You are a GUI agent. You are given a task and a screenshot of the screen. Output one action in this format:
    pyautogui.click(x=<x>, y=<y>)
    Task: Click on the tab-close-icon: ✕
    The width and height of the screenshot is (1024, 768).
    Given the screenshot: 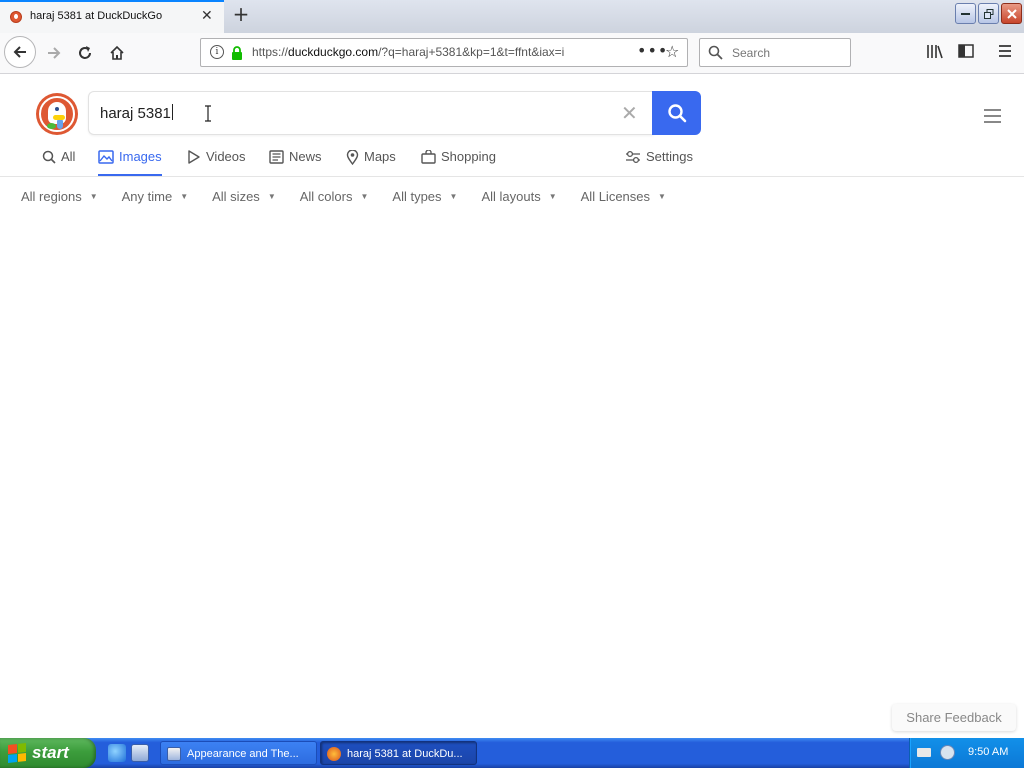 What is the action you would take?
    pyautogui.click(x=207, y=16)
    